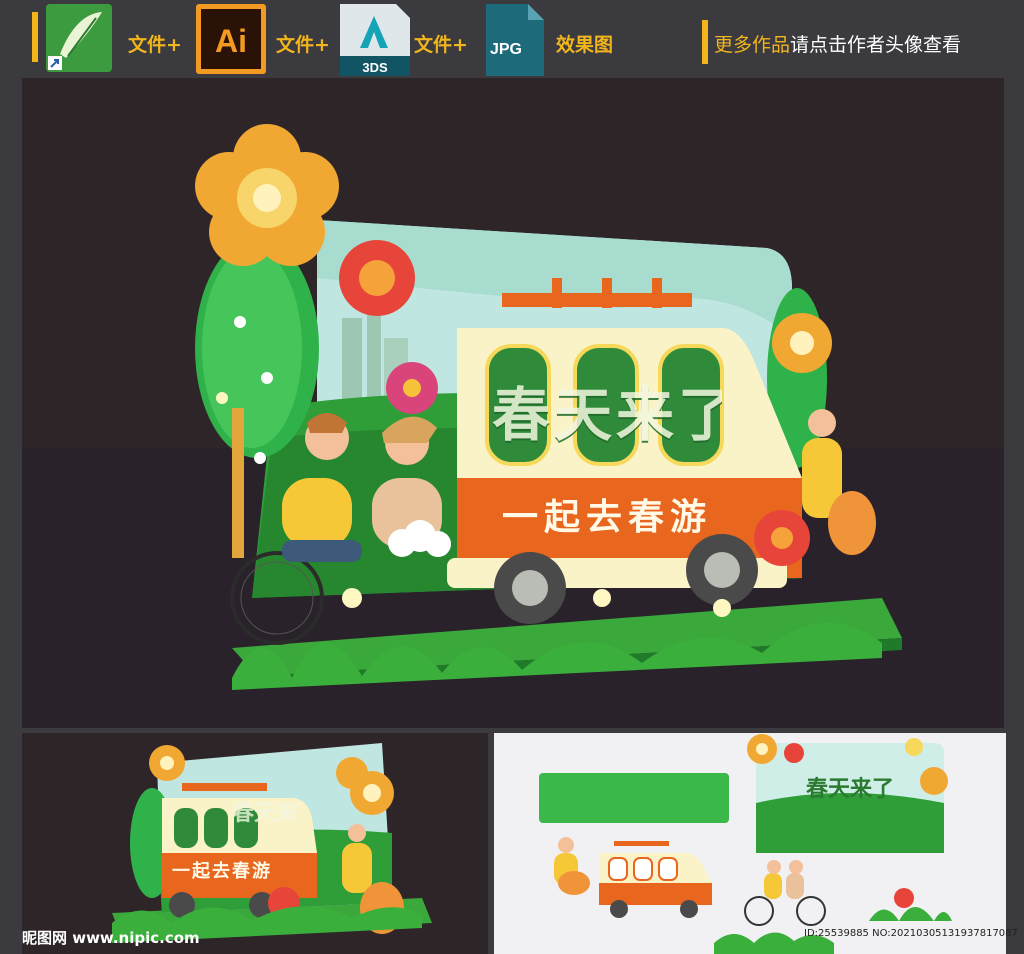 This screenshot has height=954, width=1024. I want to click on thumbnail-parts-layout: 春天来了, so click(750, 843).